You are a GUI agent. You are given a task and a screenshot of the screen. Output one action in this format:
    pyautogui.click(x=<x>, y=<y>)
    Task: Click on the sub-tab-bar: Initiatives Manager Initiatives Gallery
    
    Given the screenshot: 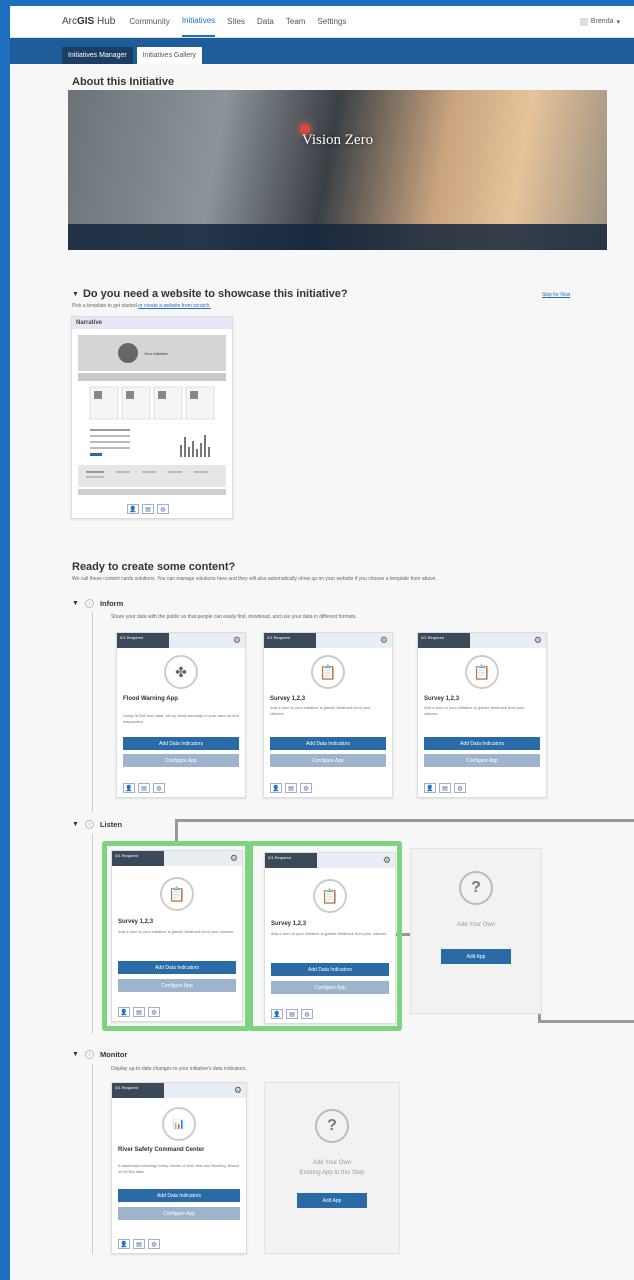 What is the action you would take?
    pyautogui.click(x=322, y=51)
    